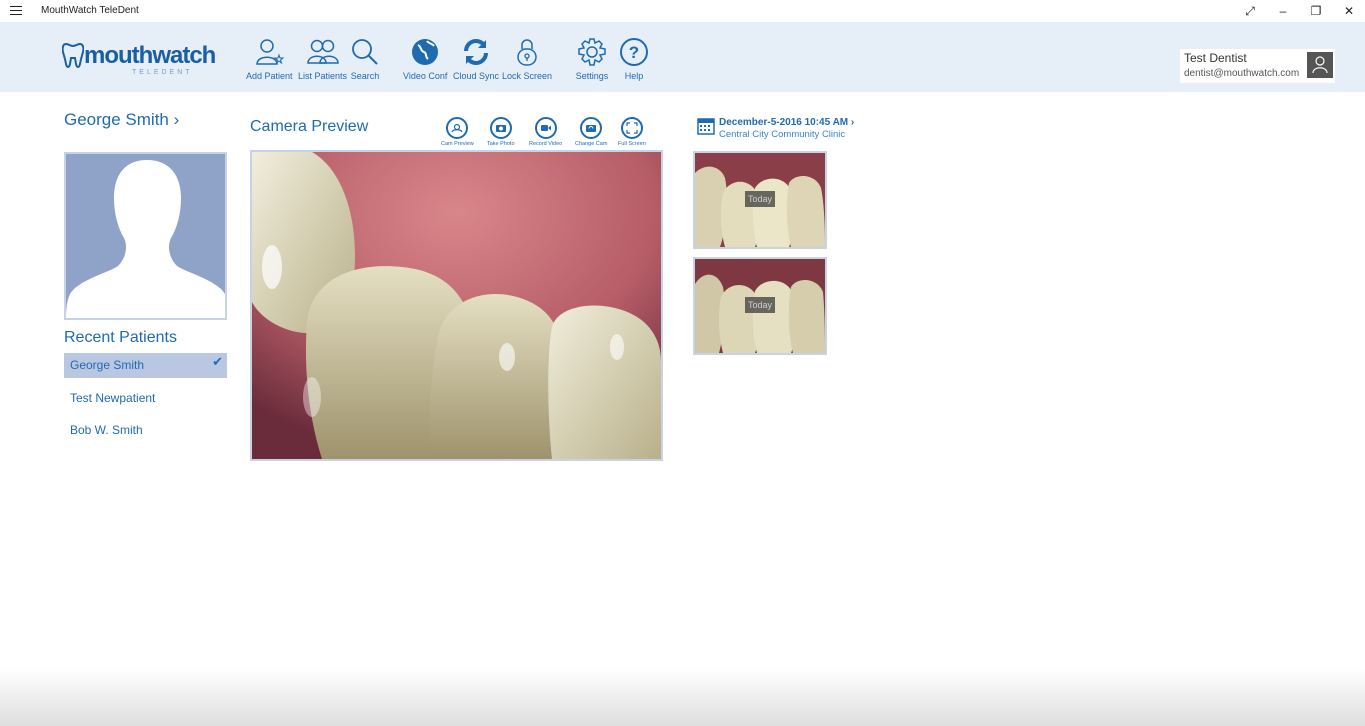 Image resolution: width=1365 pixels, height=726 pixels. Describe the element at coordinates (632, 144) in the screenshot. I see `full-screen-label: Full Screen` at that location.